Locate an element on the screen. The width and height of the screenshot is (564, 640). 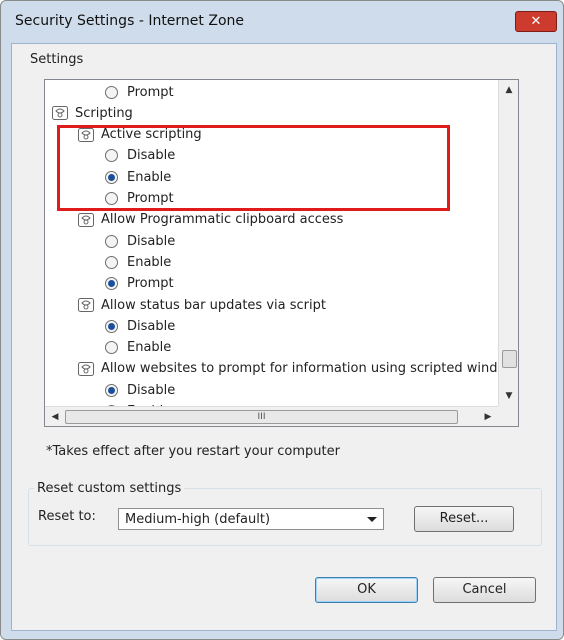
close-button: ✕ is located at coordinates (536, 21).